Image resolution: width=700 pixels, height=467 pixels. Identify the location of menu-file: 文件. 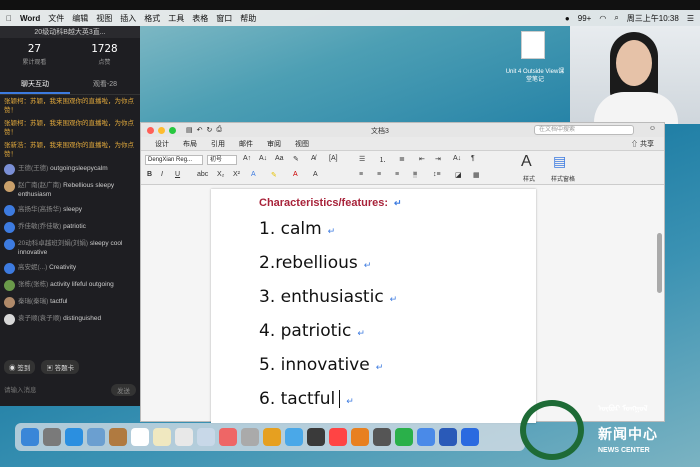
(56, 18).